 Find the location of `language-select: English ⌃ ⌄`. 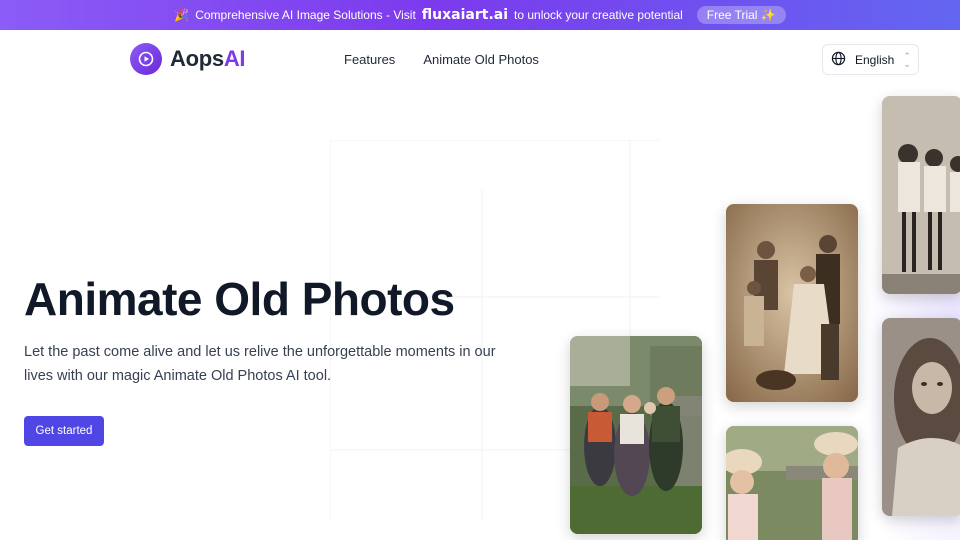

language-select: English ⌃ ⌄ is located at coordinates (870, 59).